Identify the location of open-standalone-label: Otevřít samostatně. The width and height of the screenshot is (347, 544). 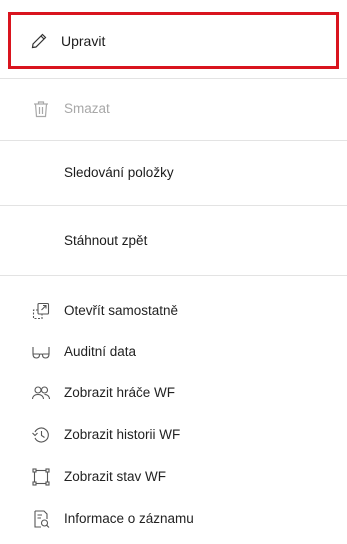
(121, 310).